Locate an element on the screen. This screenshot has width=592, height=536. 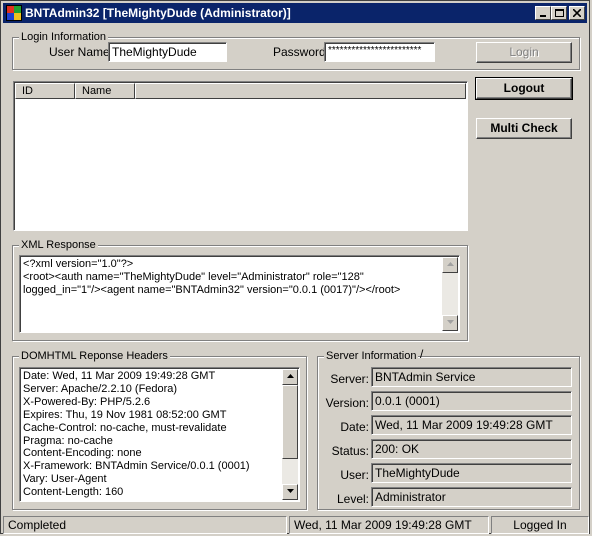
column-header-id: ID is located at coordinates (45, 91).